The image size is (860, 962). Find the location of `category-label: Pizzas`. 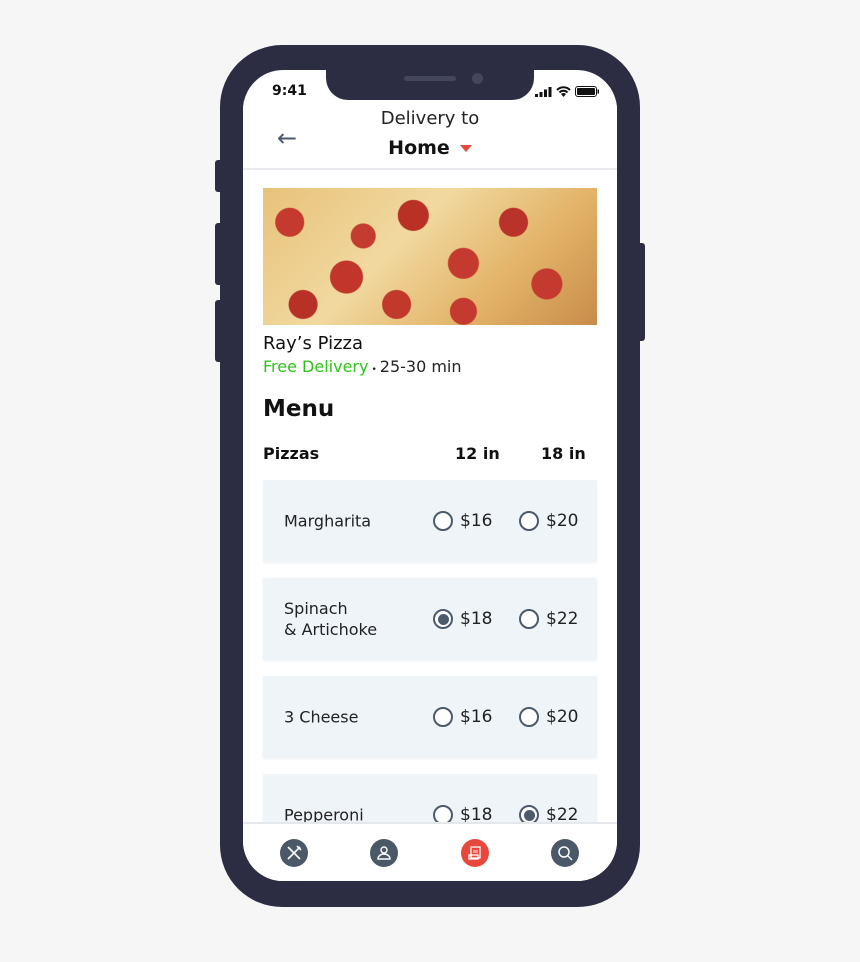

category-label: Pizzas is located at coordinates (291, 453).